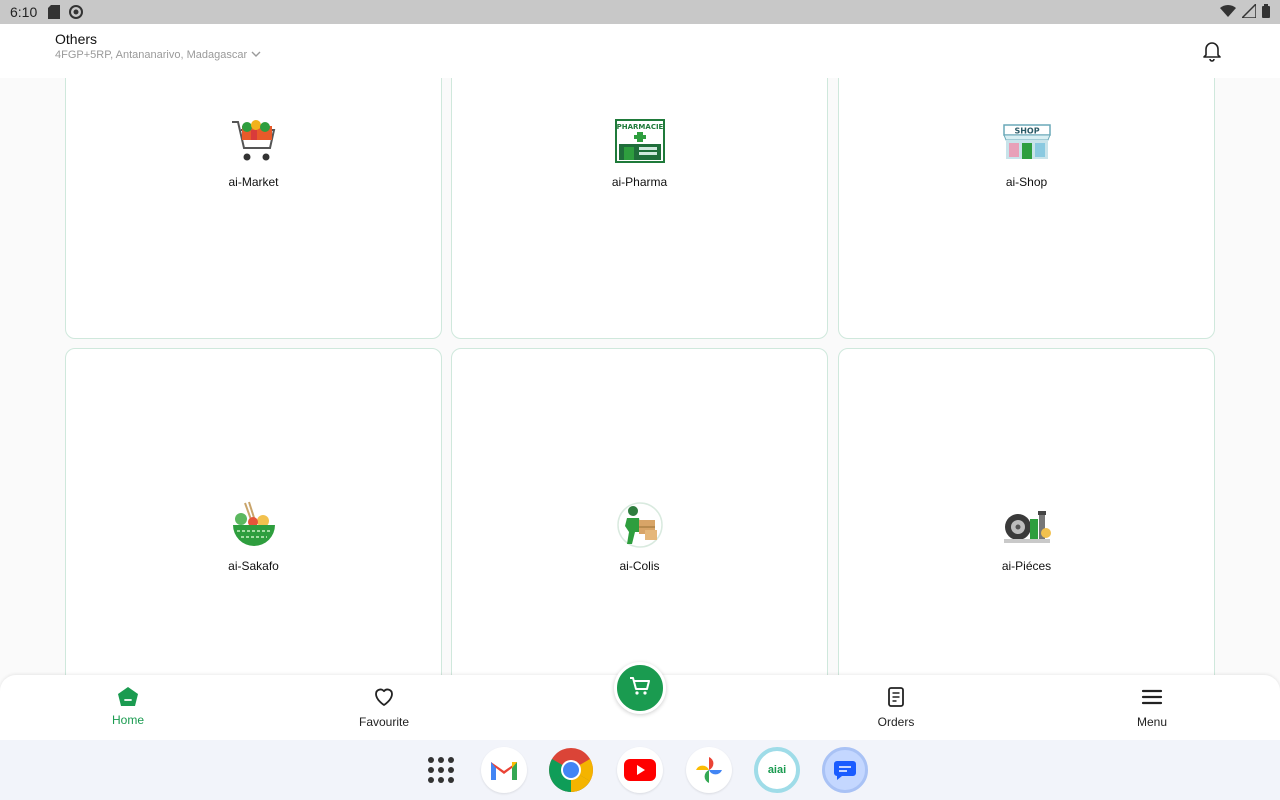 Image resolution: width=1280 pixels, height=800 pixels. Describe the element at coordinates (1248, 11) in the screenshot. I see `cell-signal-icon` at that location.